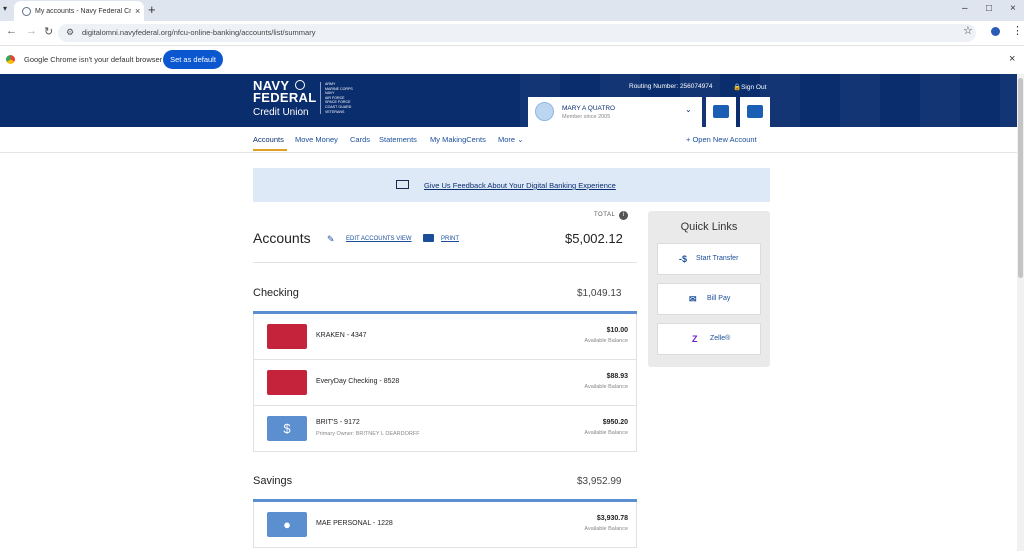  I want to click on user-name: MARY A QUATRO, so click(589, 108).